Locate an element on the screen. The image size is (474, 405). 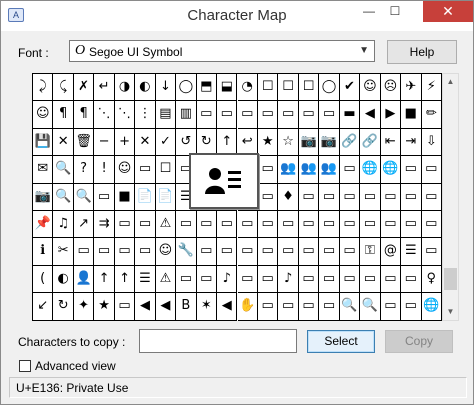
character-cell: ( is located at coordinates (43, 279).